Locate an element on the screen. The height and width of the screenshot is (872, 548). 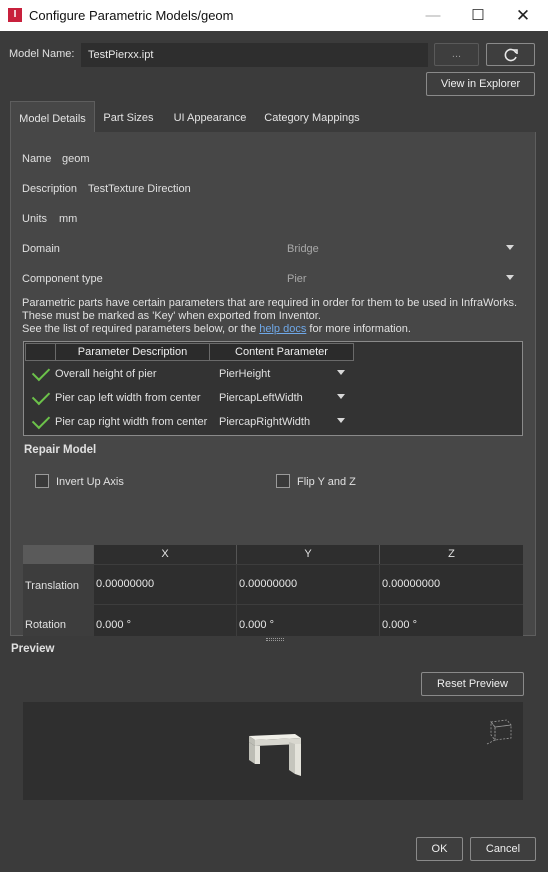
rotation-z-cell: 0.000 ° is located at coordinates (451, 620).